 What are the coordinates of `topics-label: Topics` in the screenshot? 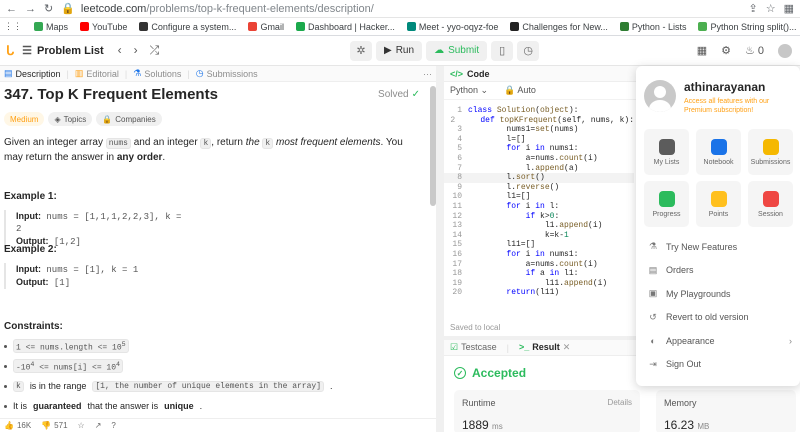 It's located at (75, 119).